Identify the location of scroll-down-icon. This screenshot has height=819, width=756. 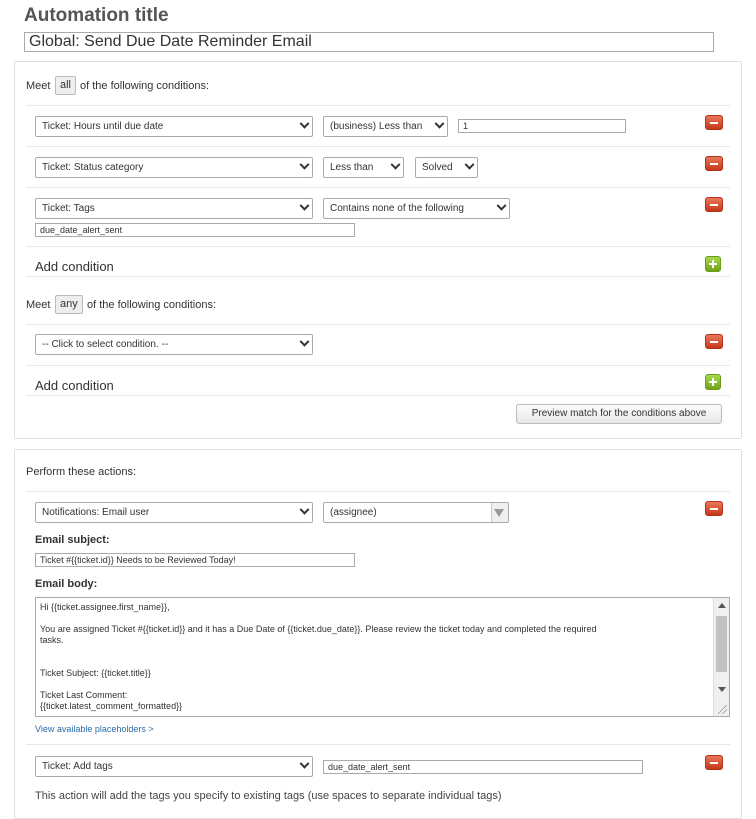
(722, 689).